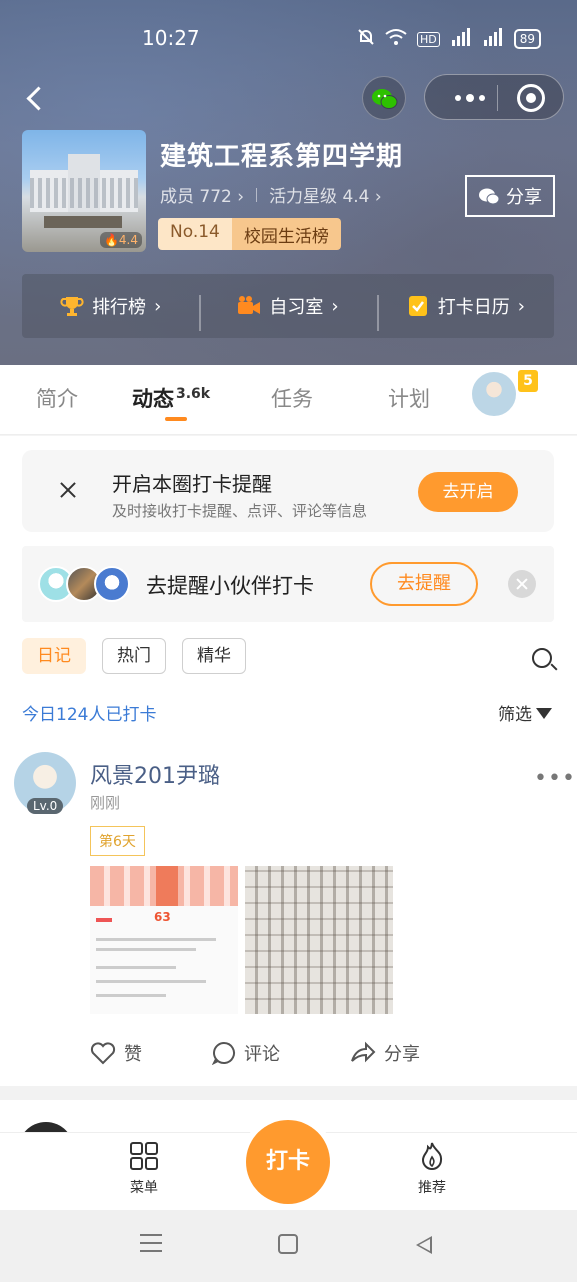  I want to click on quick-links-bar: 排行榜 › 自习室 › 打卡日历 ›, so click(288, 306).